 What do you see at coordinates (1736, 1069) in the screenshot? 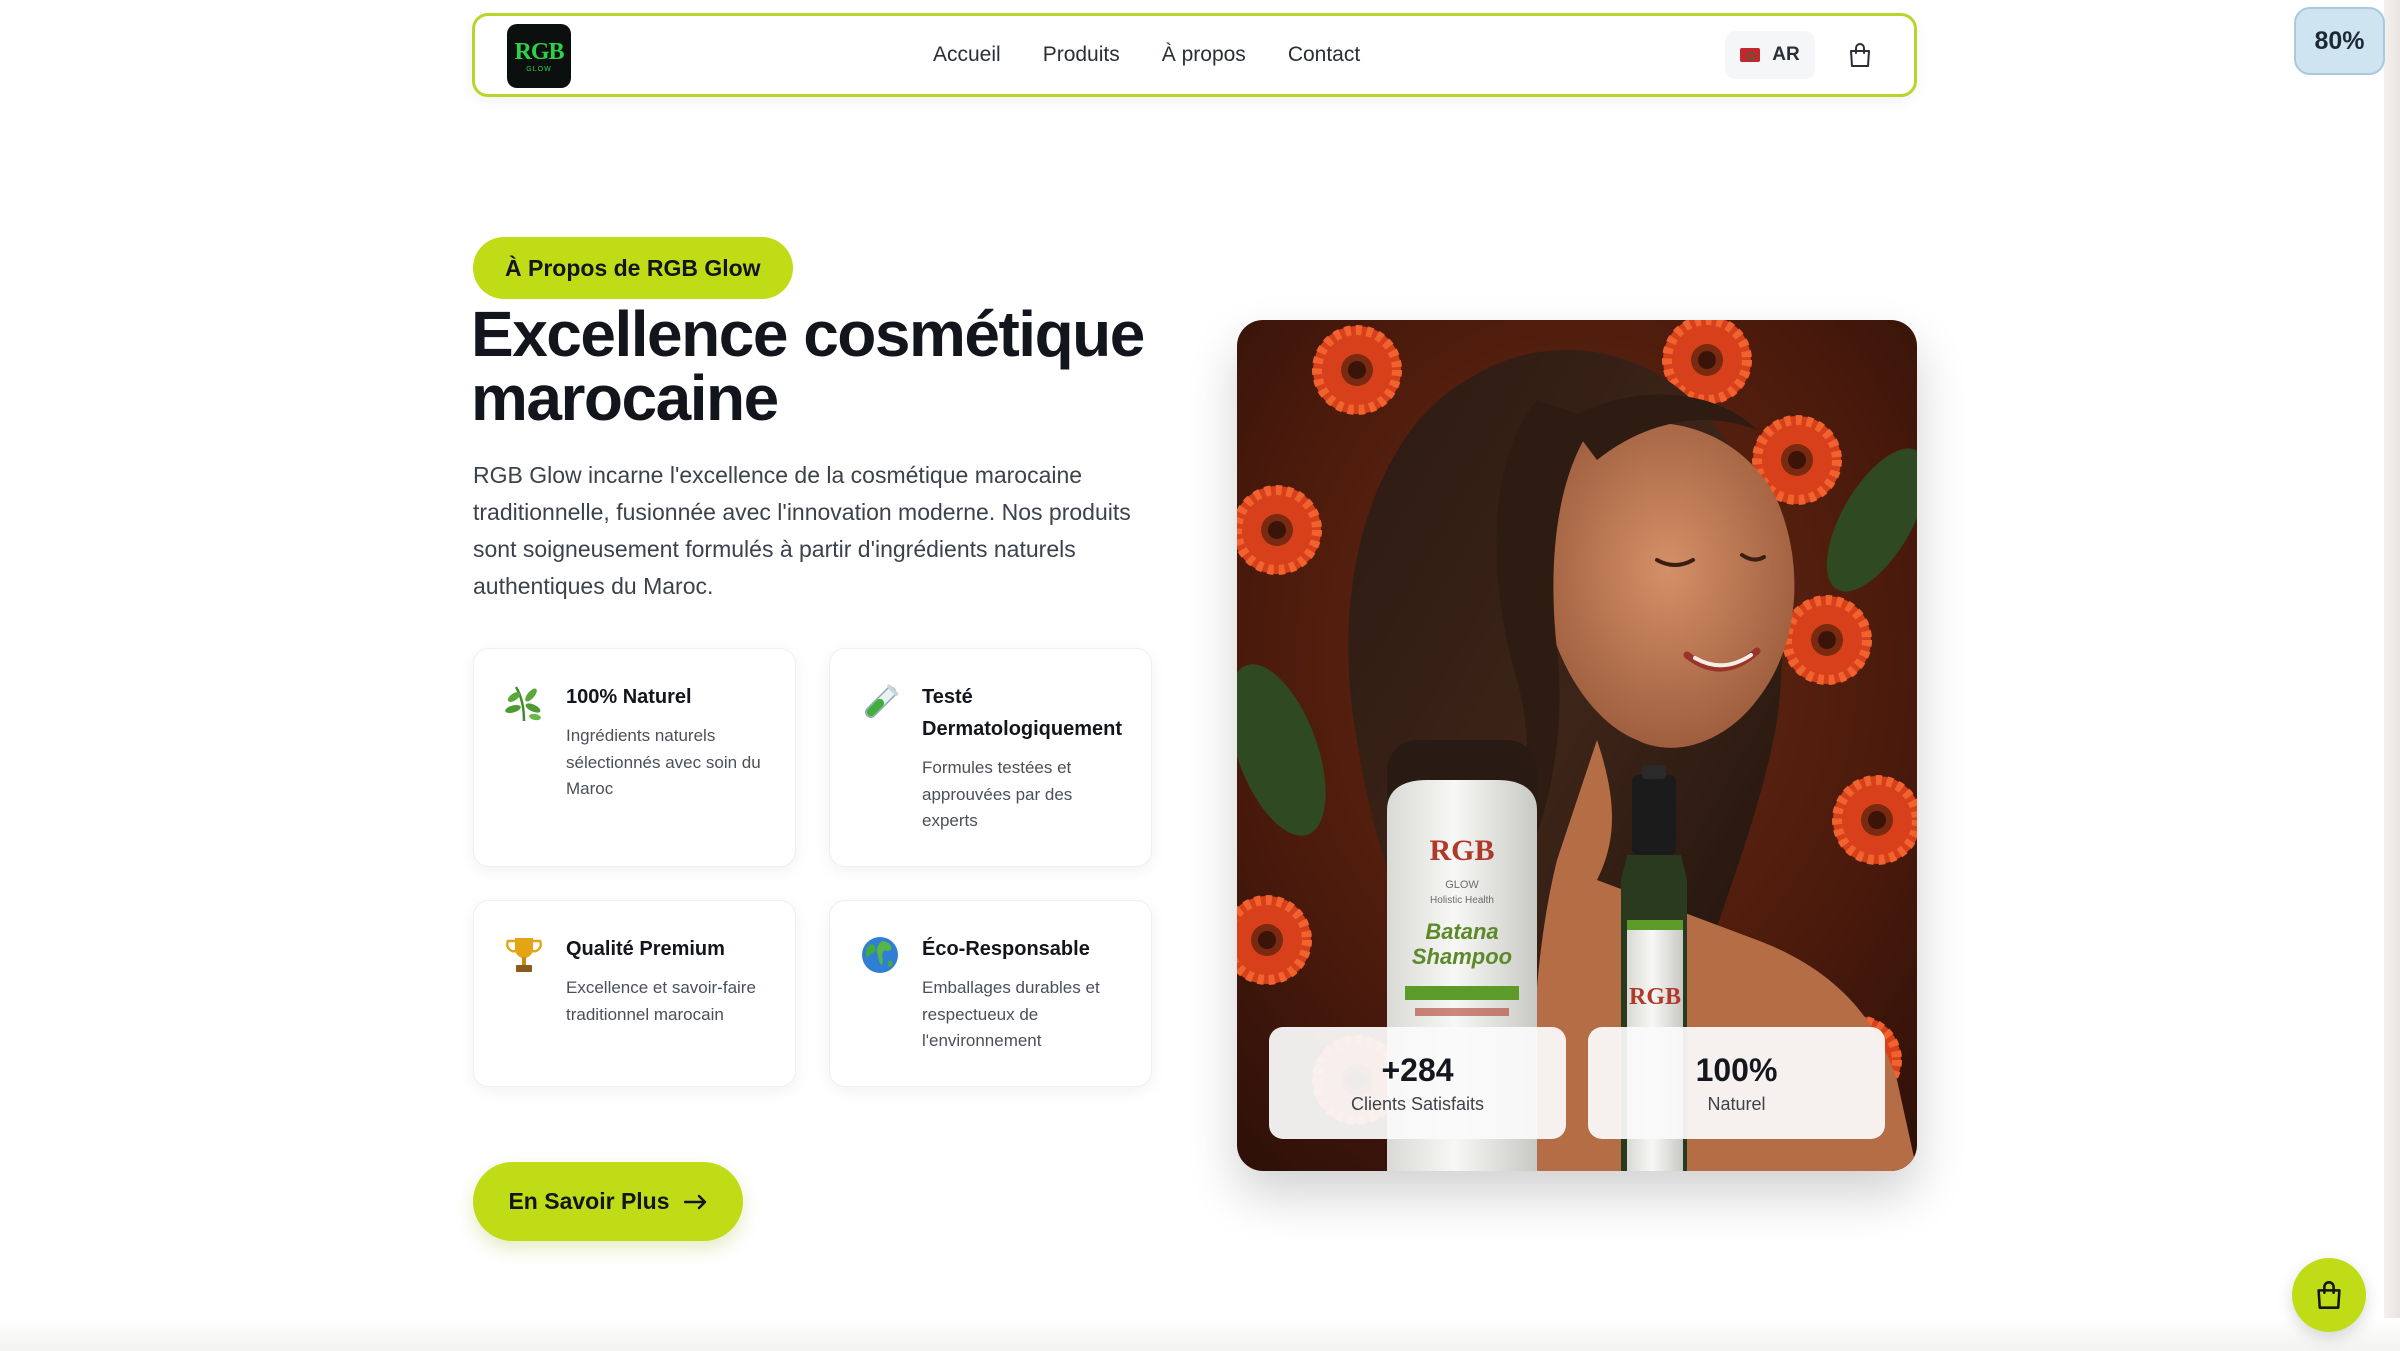
I see `stat-value: 100%` at bounding box center [1736, 1069].